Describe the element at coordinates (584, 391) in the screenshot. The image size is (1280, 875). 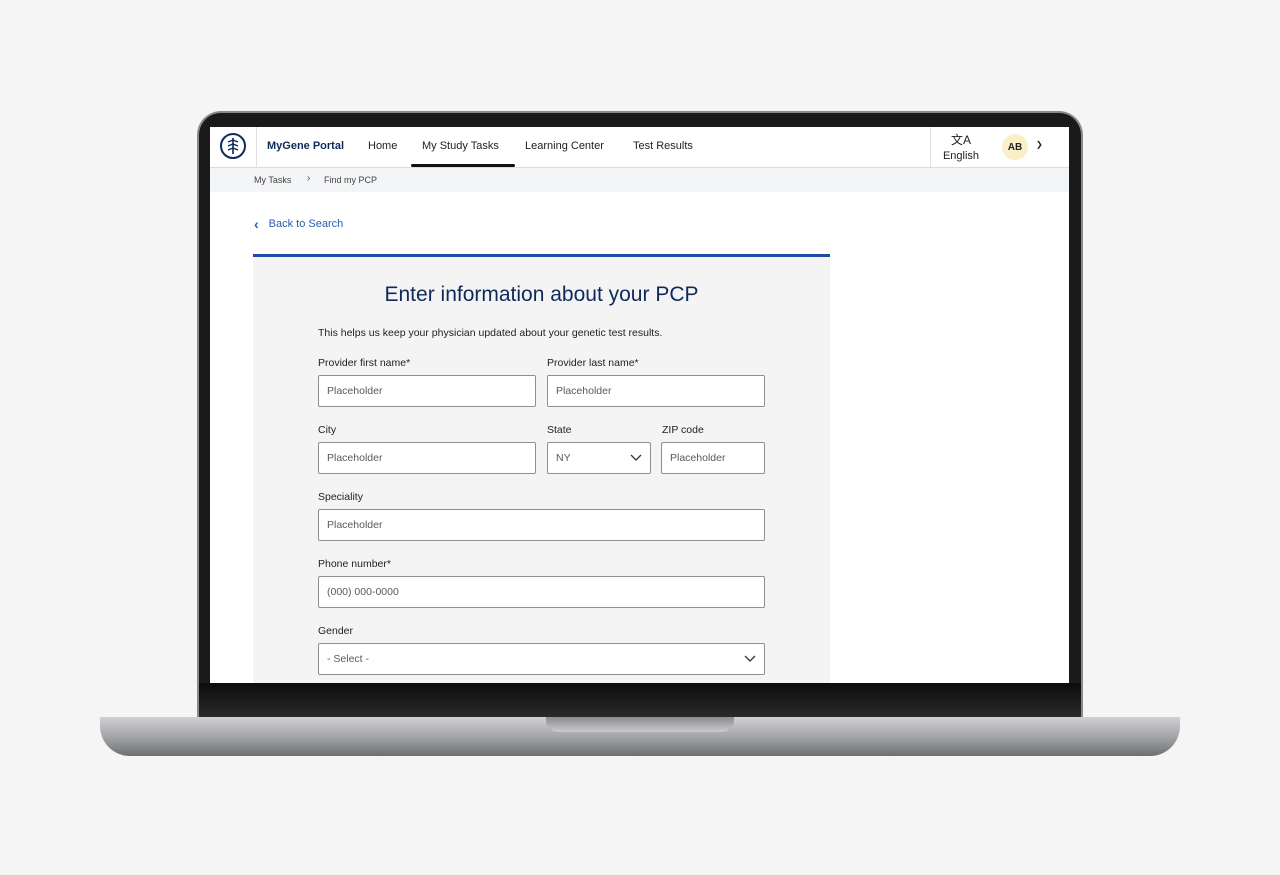
I see `last-name-placeholder: Placeholder` at that location.